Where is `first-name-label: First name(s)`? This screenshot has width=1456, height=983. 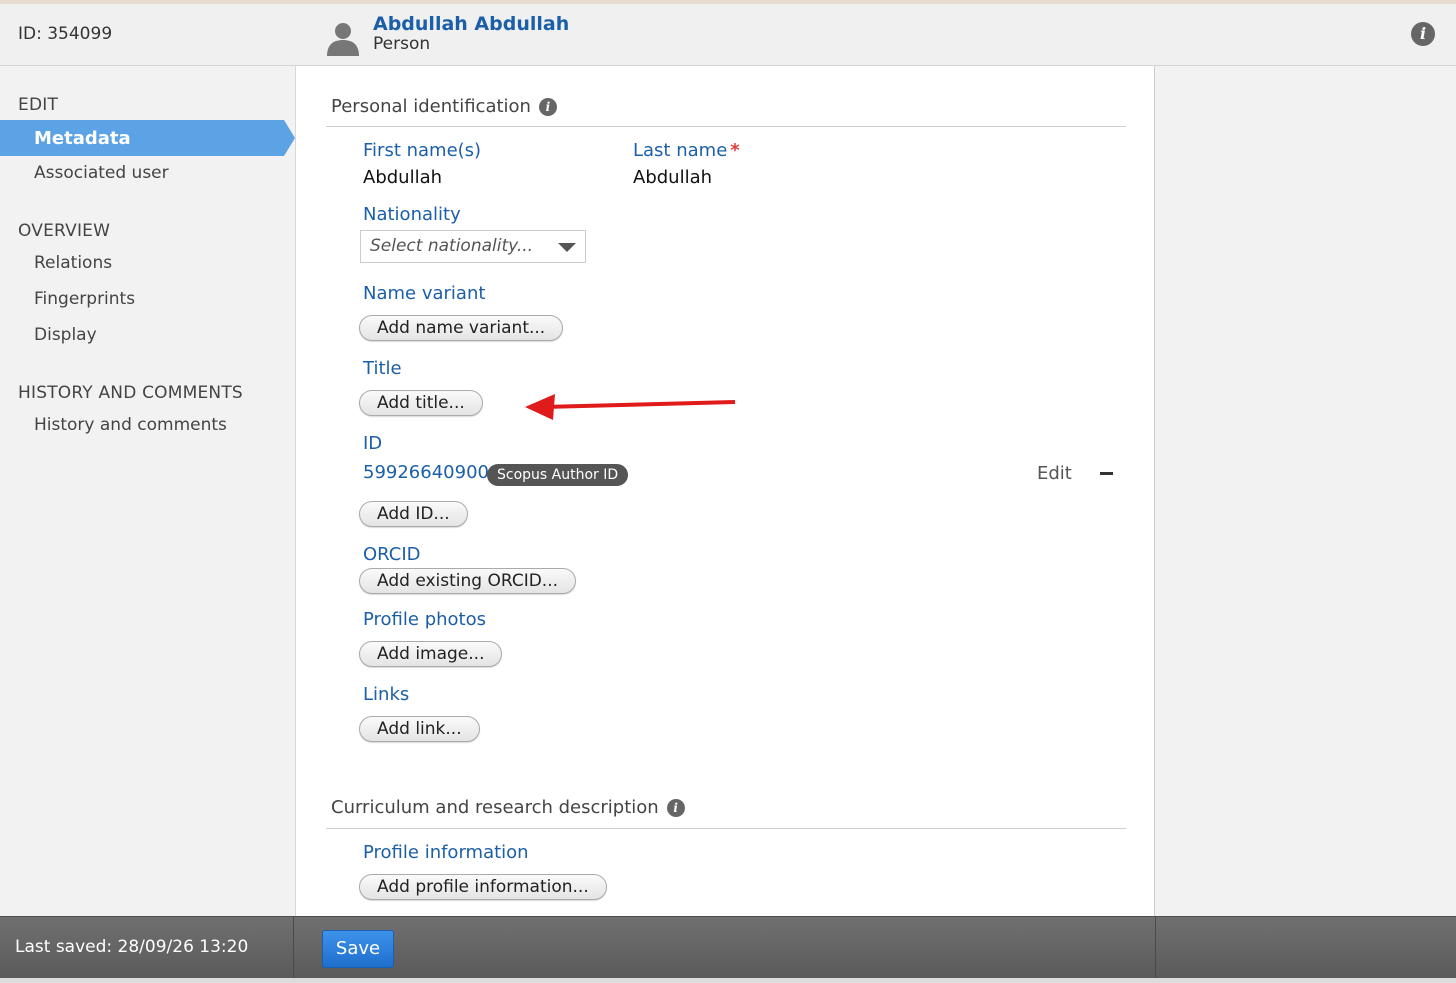 first-name-label: First name(s) is located at coordinates (422, 150).